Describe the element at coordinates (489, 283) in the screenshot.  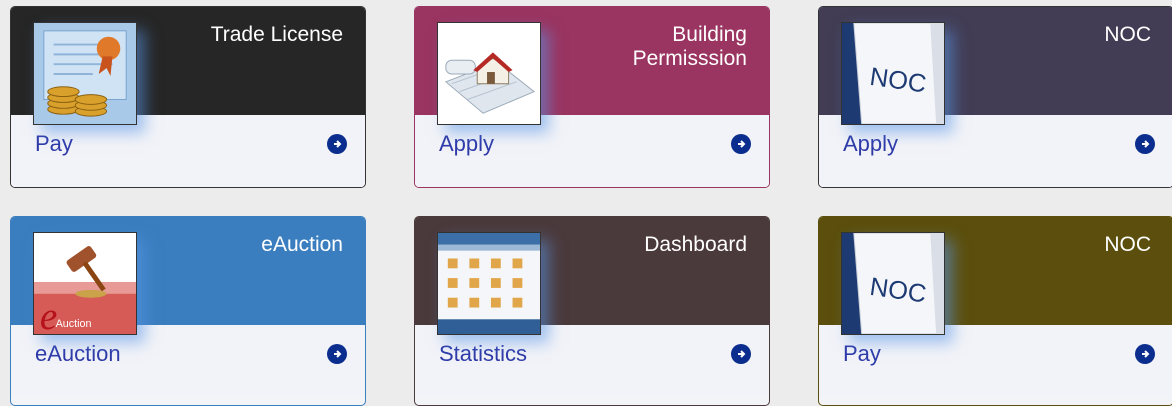
I see `dashboard-icon` at that location.